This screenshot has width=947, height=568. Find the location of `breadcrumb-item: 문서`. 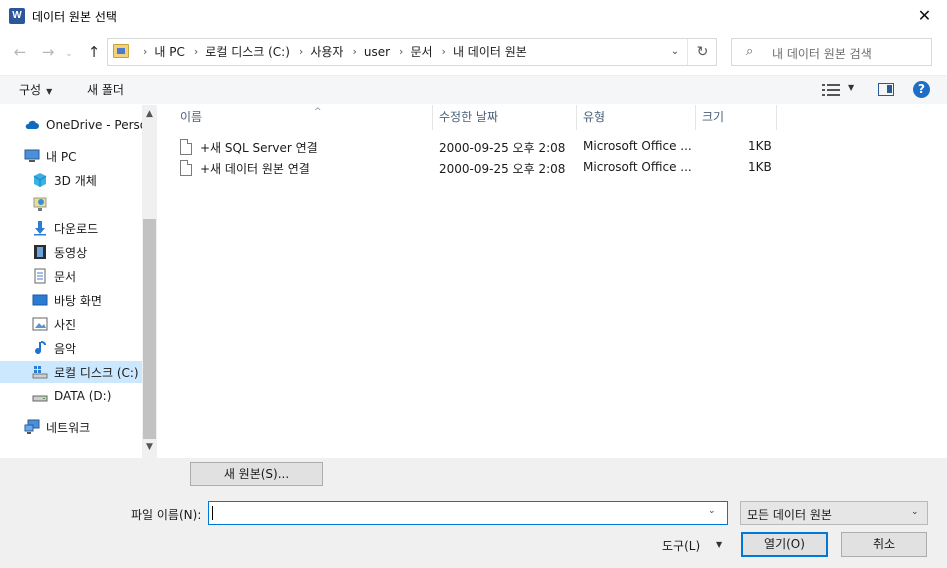

breadcrumb-item: 문서 is located at coordinates (421, 52).